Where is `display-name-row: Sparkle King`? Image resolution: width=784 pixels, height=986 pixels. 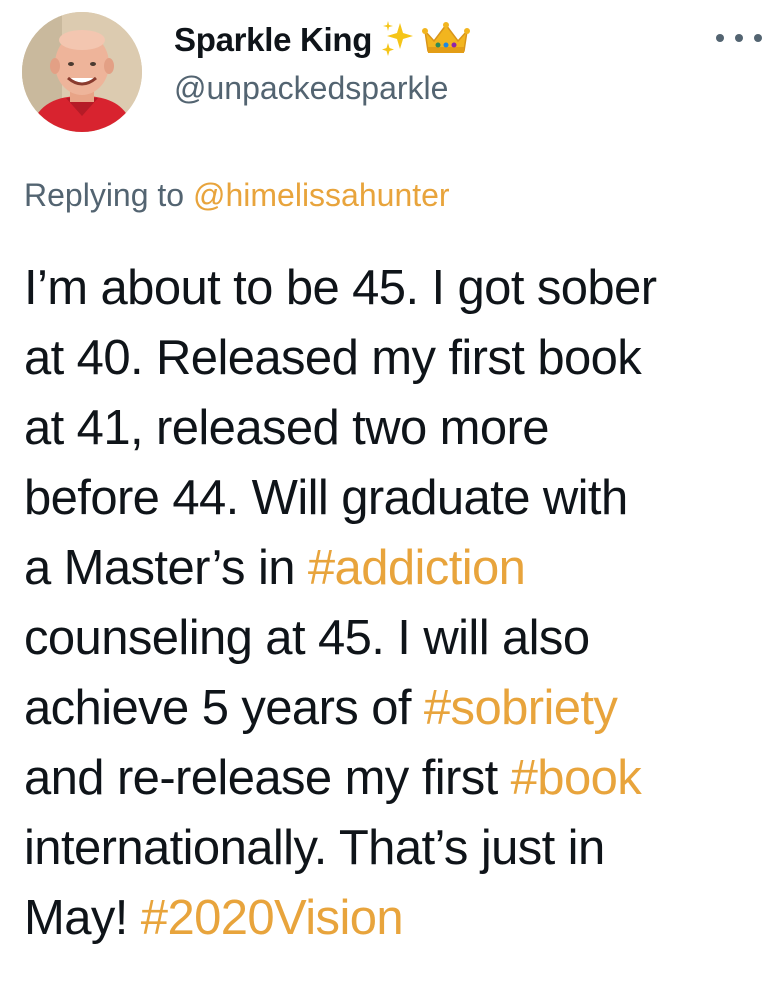 display-name-row: Sparkle King is located at coordinates (322, 40).